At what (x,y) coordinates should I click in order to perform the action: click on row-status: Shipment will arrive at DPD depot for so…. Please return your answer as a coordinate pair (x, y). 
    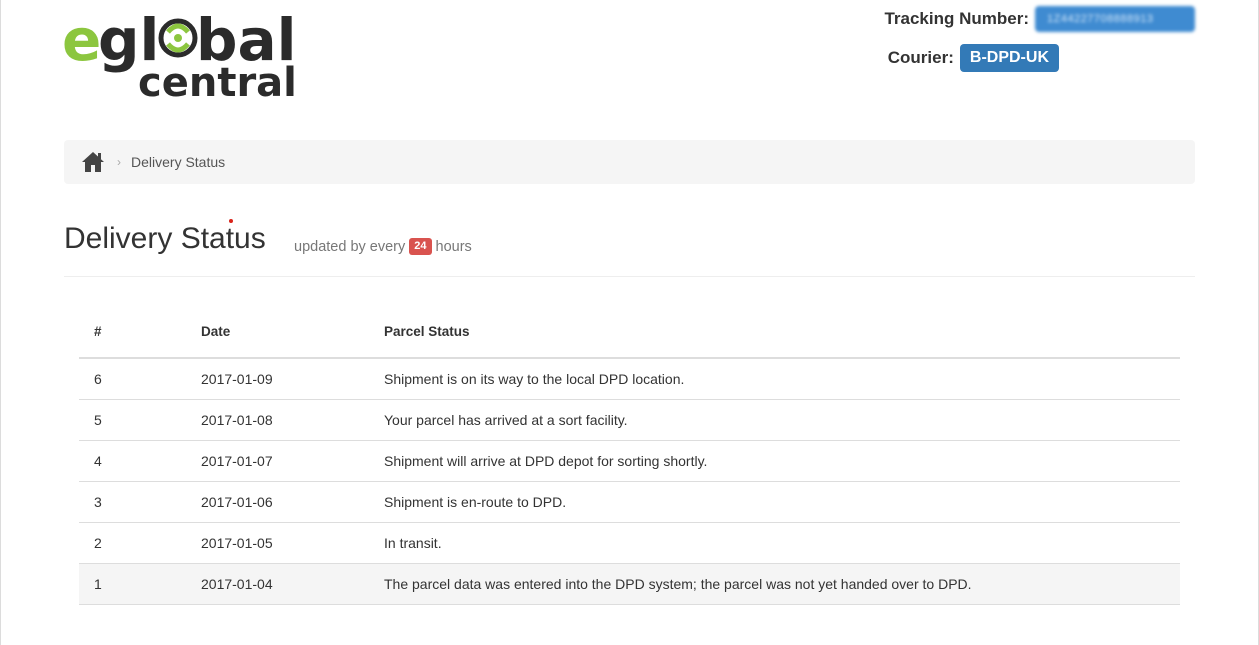
    Looking at the image, I should click on (774, 461).